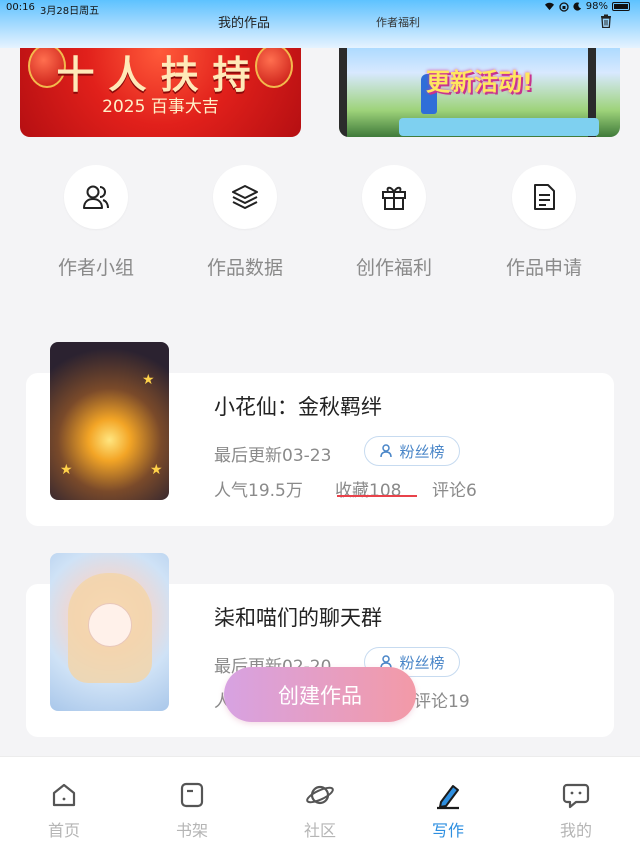 The width and height of the screenshot is (640, 853). What do you see at coordinates (320, 810) in the screenshot?
I see `nav-item-community: 社区` at bounding box center [320, 810].